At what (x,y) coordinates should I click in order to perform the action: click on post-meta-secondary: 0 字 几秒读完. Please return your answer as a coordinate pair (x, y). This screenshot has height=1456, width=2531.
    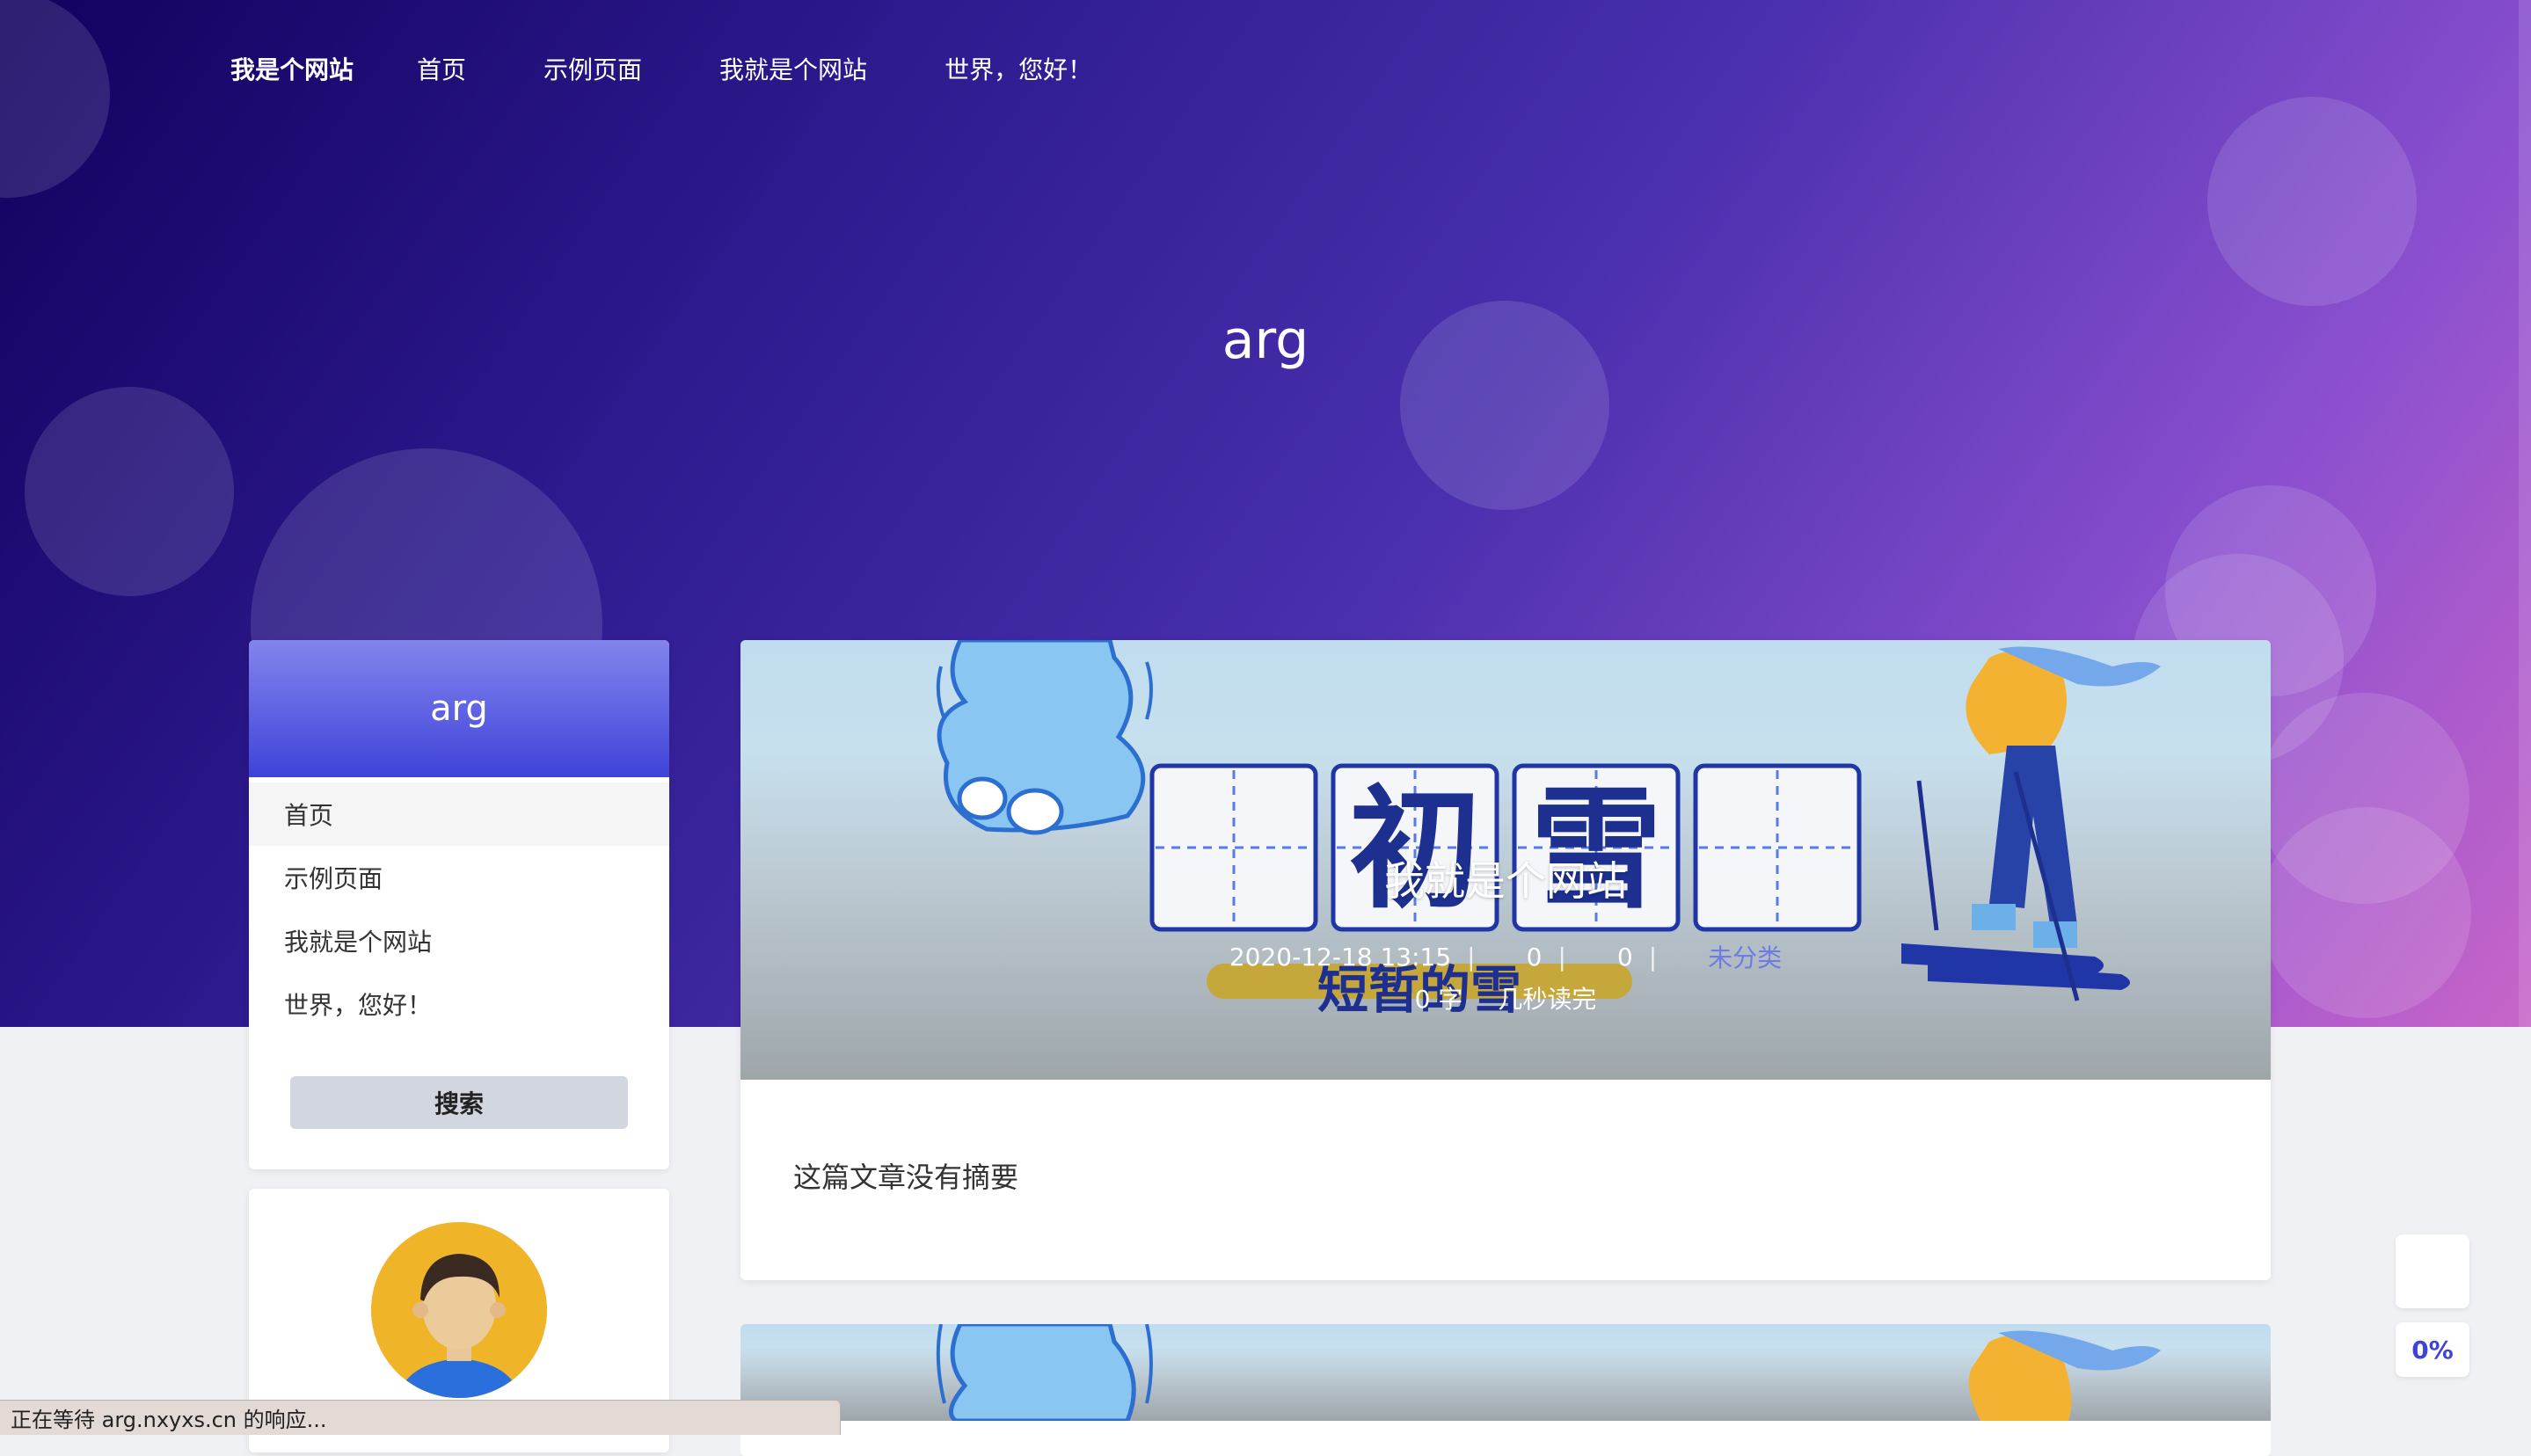
    Looking at the image, I should click on (1505, 998).